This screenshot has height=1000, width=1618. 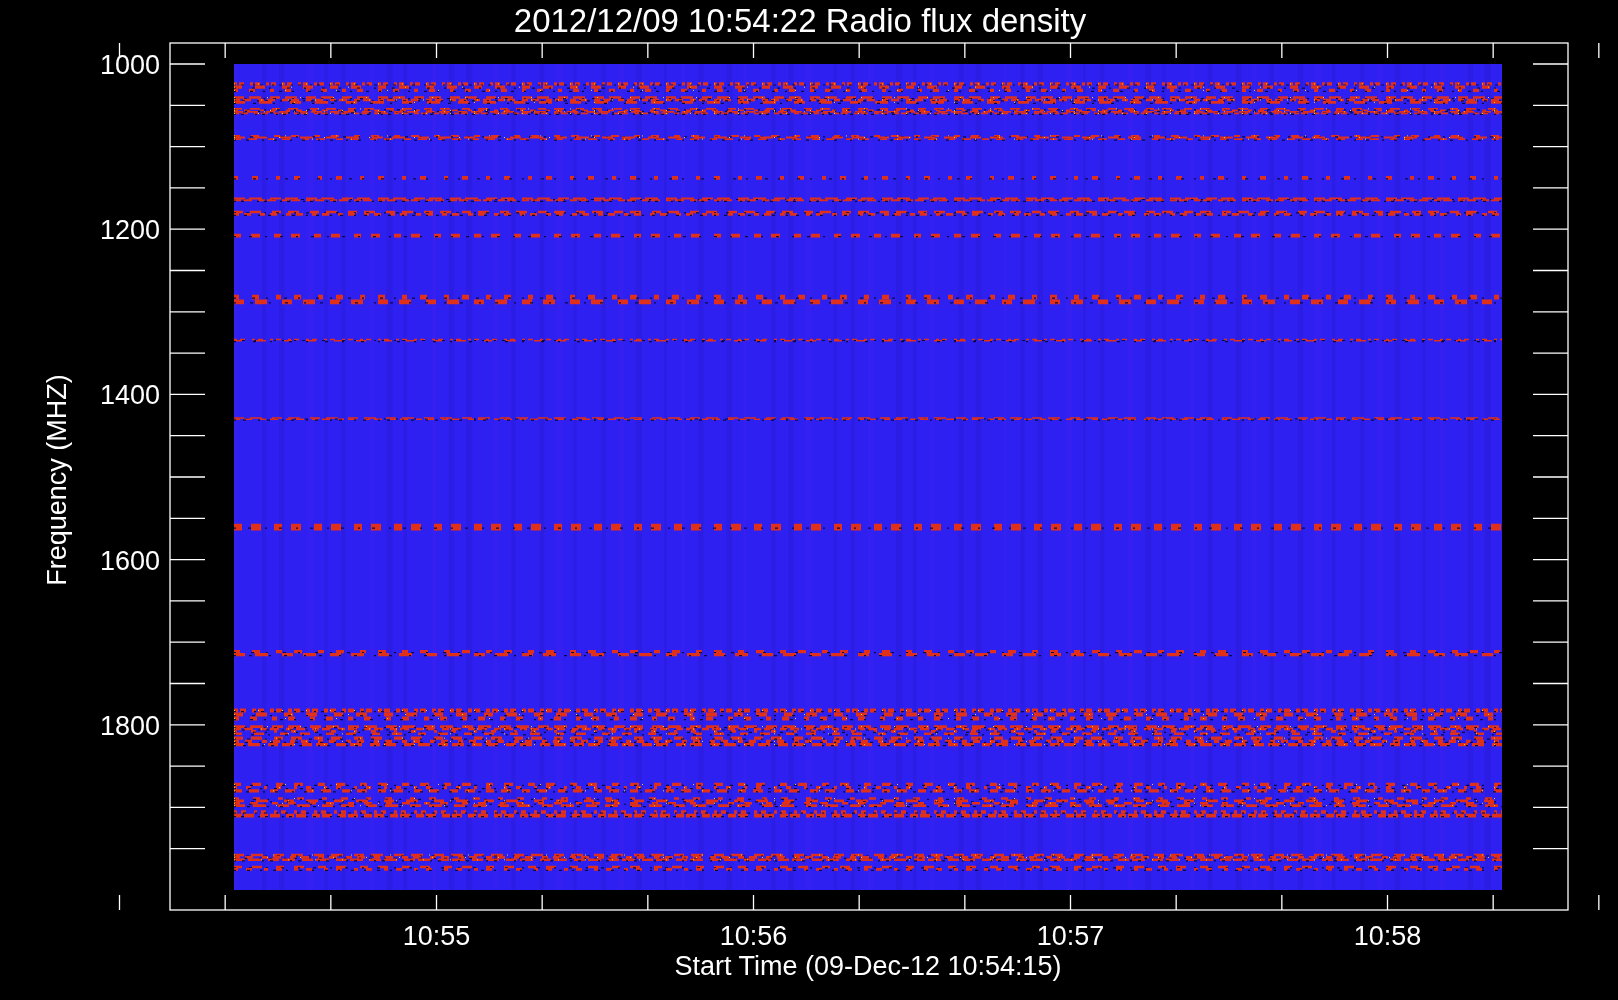 What do you see at coordinates (1387, 936) in the screenshot?
I see `tick-label: 10:58` at bounding box center [1387, 936].